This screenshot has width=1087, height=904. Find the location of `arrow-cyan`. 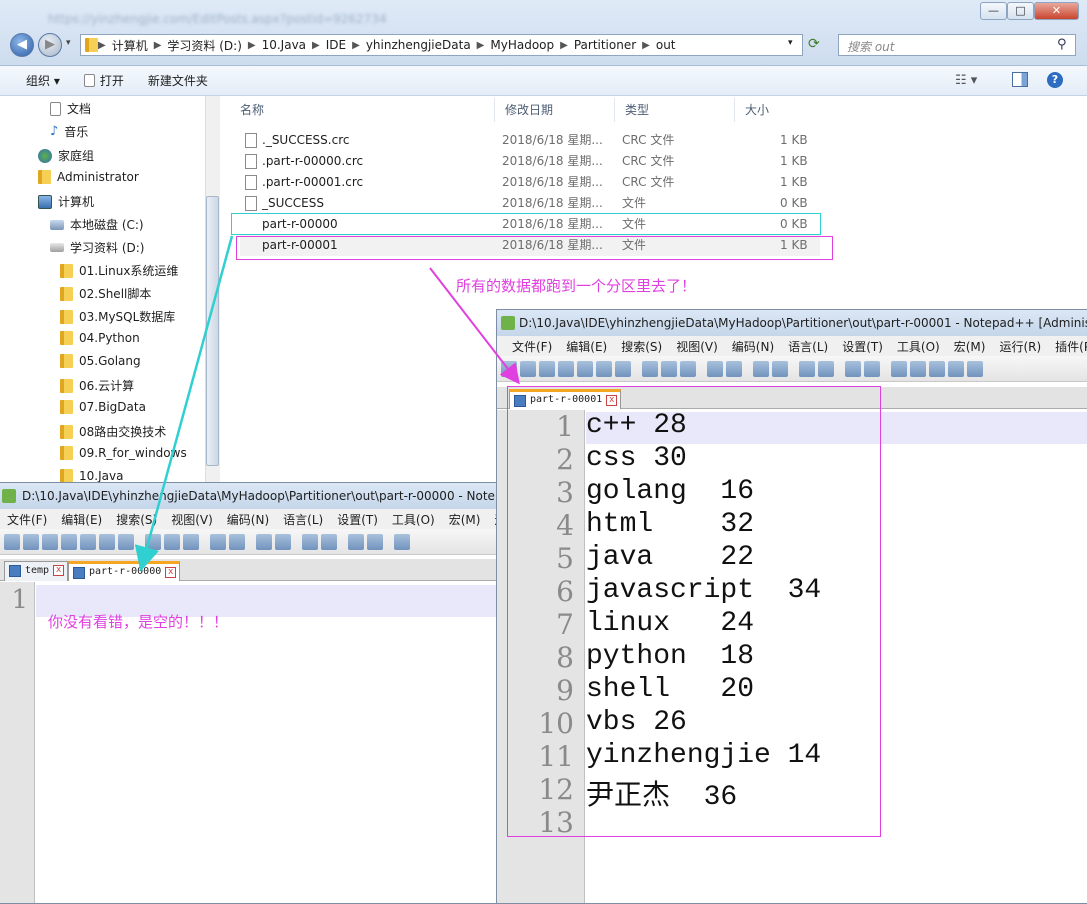

arrow-cyan is located at coordinates (184, 403).